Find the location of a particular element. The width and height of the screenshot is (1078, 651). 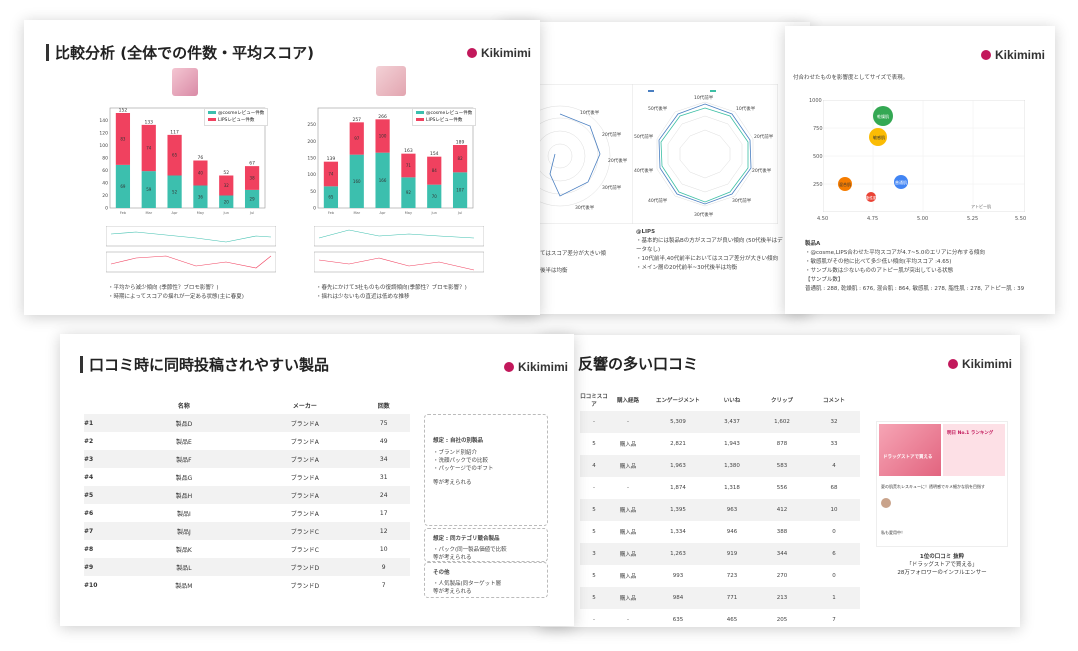

table-cell: 946 is located at coordinates (732, 532).